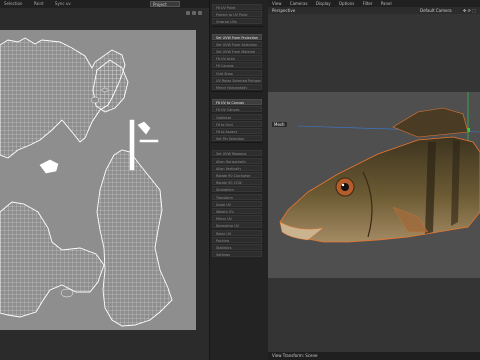 The height and width of the screenshot is (360, 480). What do you see at coordinates (237, 131) in the screenshot?
I see `command-item: Fit to Aspect` at bounding box center [237, 131].